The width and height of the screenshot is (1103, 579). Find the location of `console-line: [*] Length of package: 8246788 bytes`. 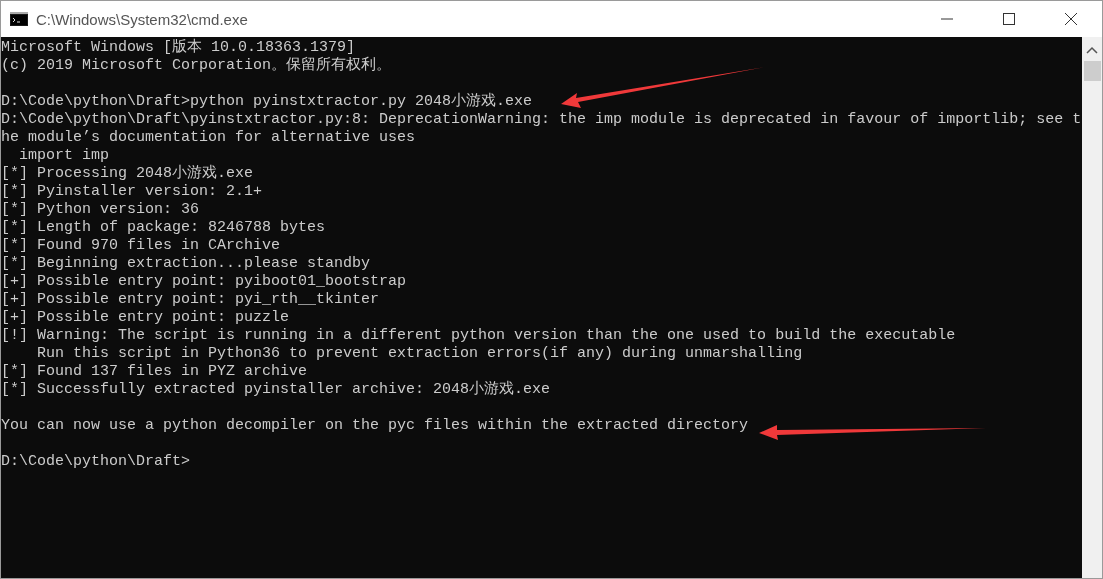

console-line: [*] Length of package: 8246788 bytes is located at coordinates (163, 228).